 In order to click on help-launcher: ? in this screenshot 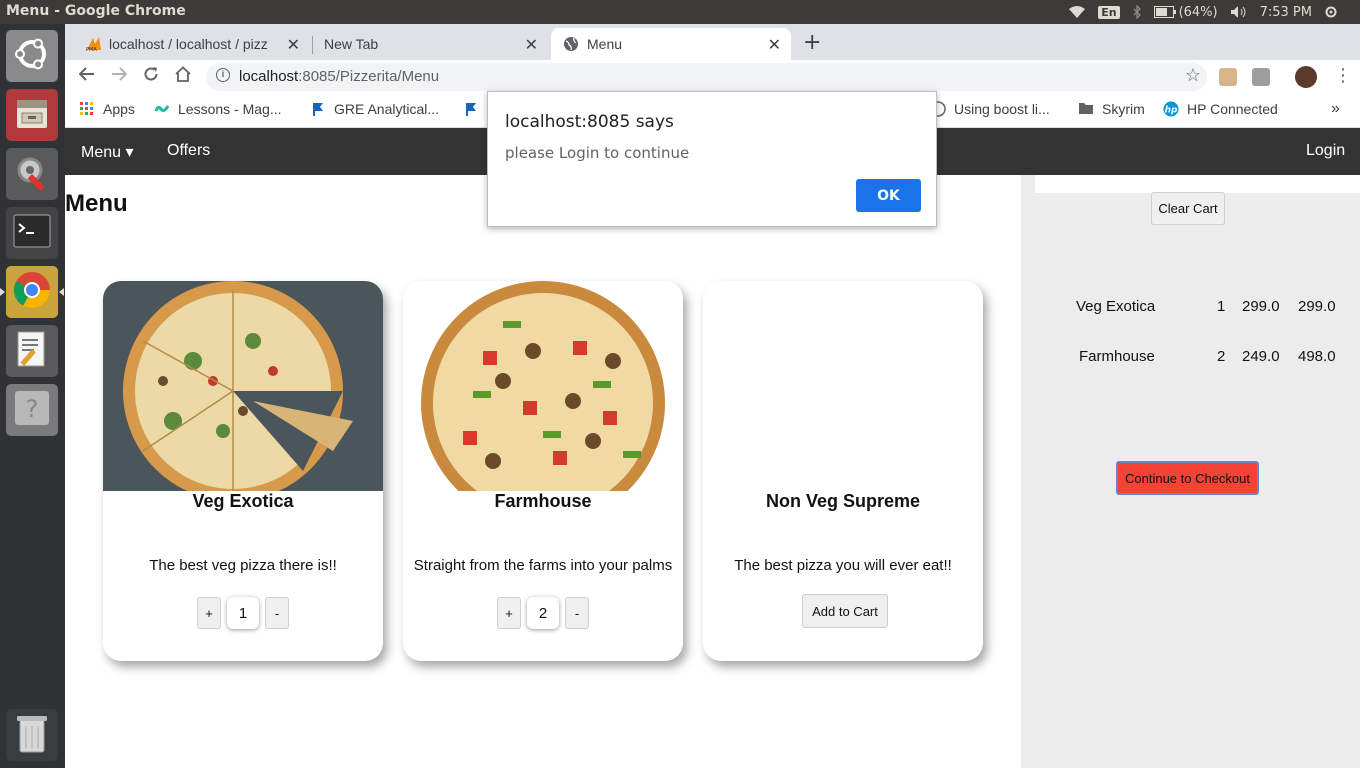, I will do `click(32, 410)`.